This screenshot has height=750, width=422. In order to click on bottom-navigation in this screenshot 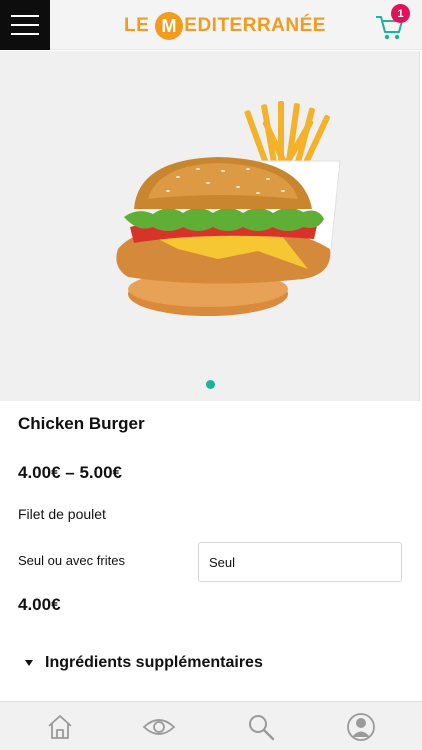, I will do `click(211, 725)`.